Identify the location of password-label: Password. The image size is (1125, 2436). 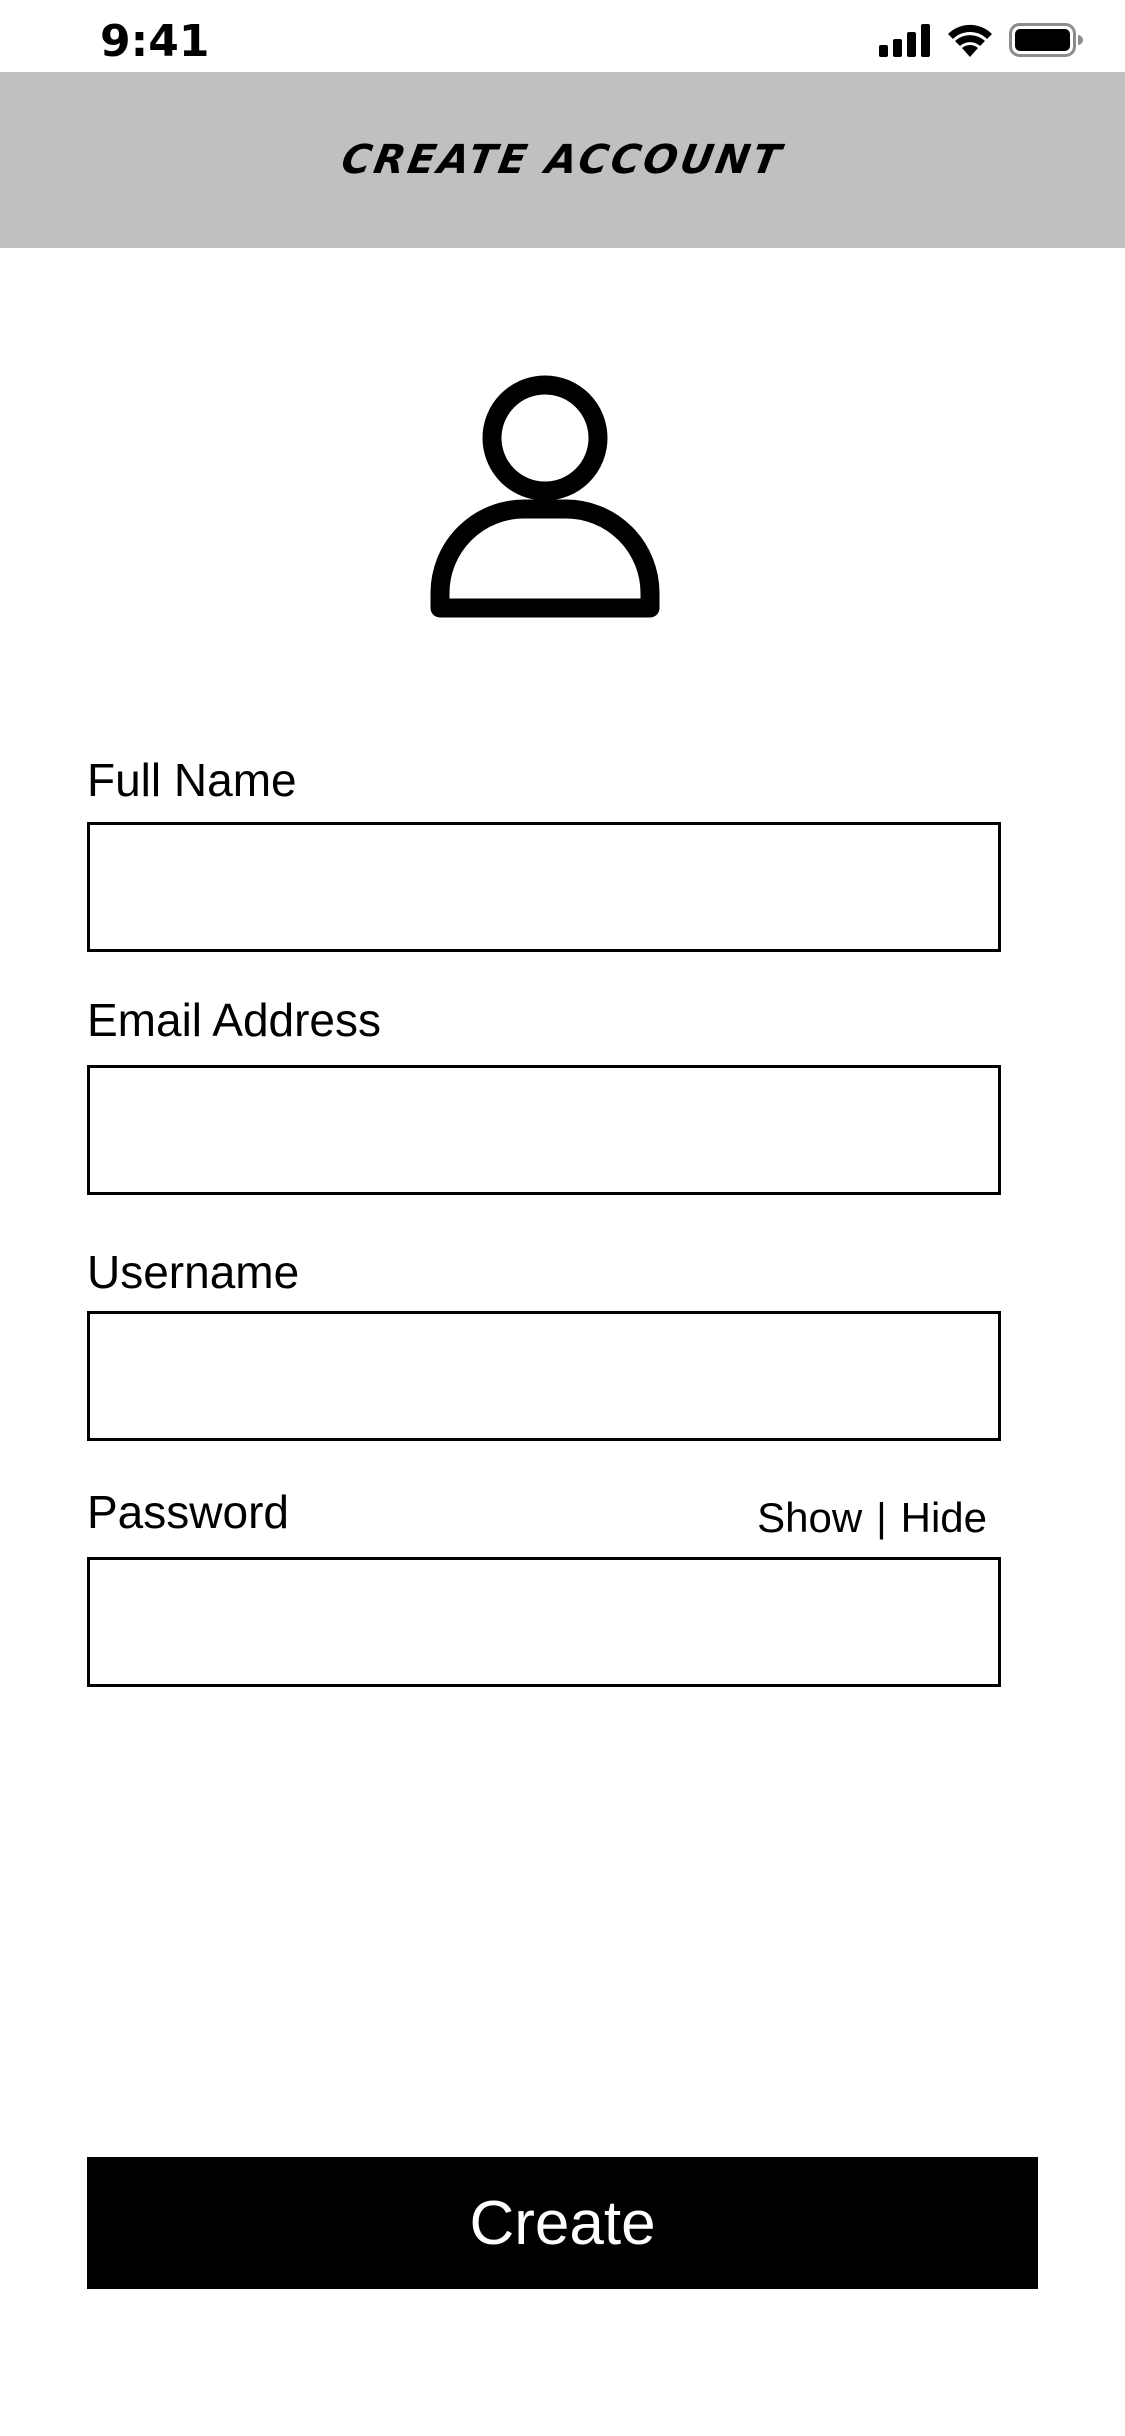
(188, 1512).